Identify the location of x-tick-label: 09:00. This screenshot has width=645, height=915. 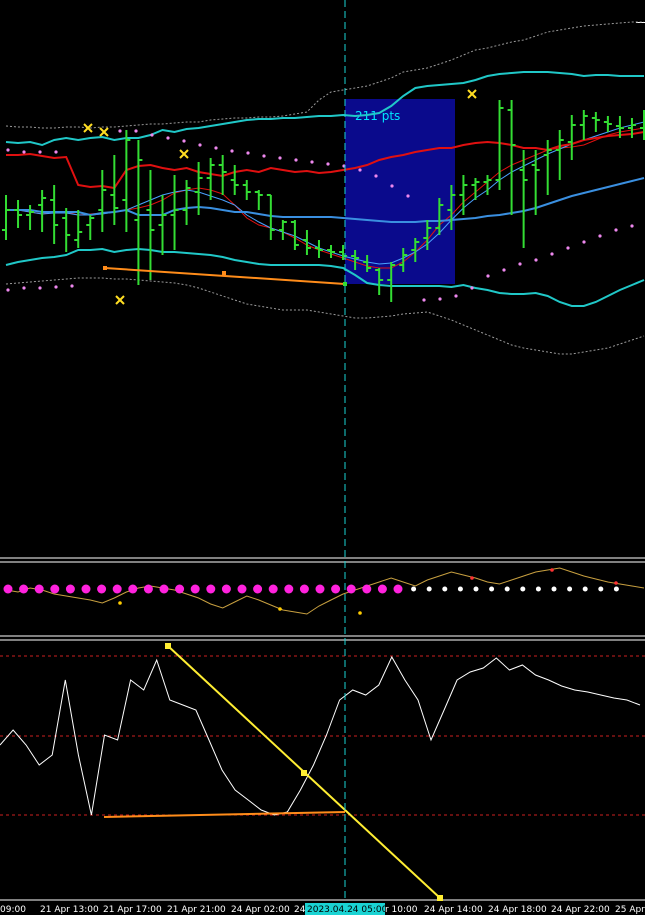
(13, 910).